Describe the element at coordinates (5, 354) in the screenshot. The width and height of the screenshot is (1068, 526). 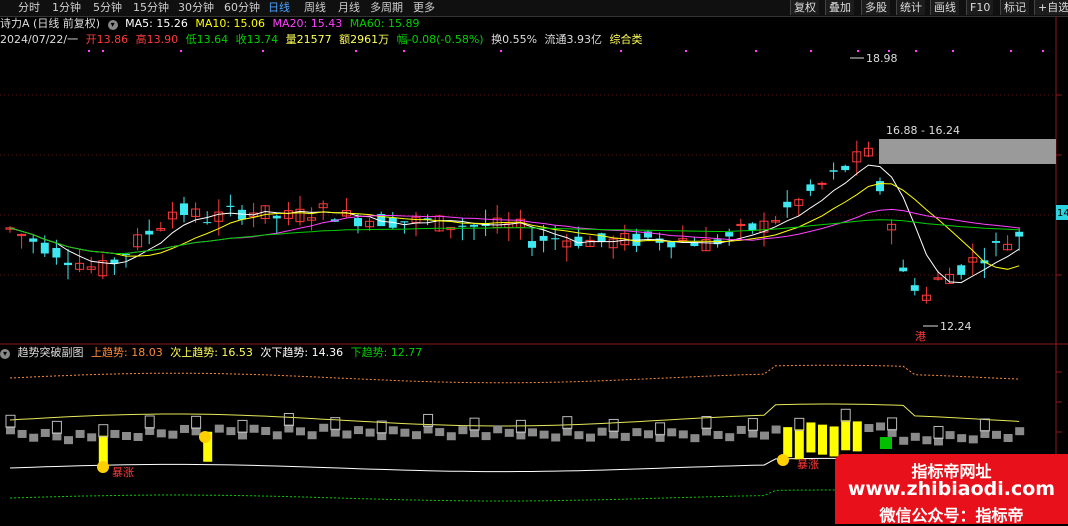
I see `sub-settings-icon: ▾` at that location.